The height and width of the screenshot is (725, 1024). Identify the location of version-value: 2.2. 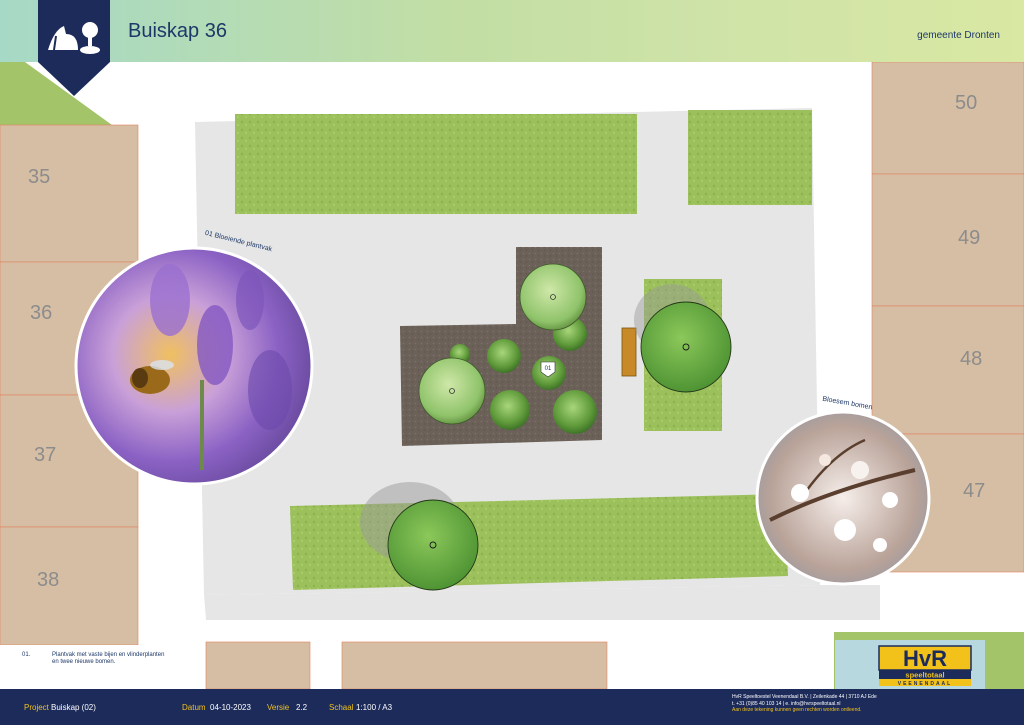
(302, 707).